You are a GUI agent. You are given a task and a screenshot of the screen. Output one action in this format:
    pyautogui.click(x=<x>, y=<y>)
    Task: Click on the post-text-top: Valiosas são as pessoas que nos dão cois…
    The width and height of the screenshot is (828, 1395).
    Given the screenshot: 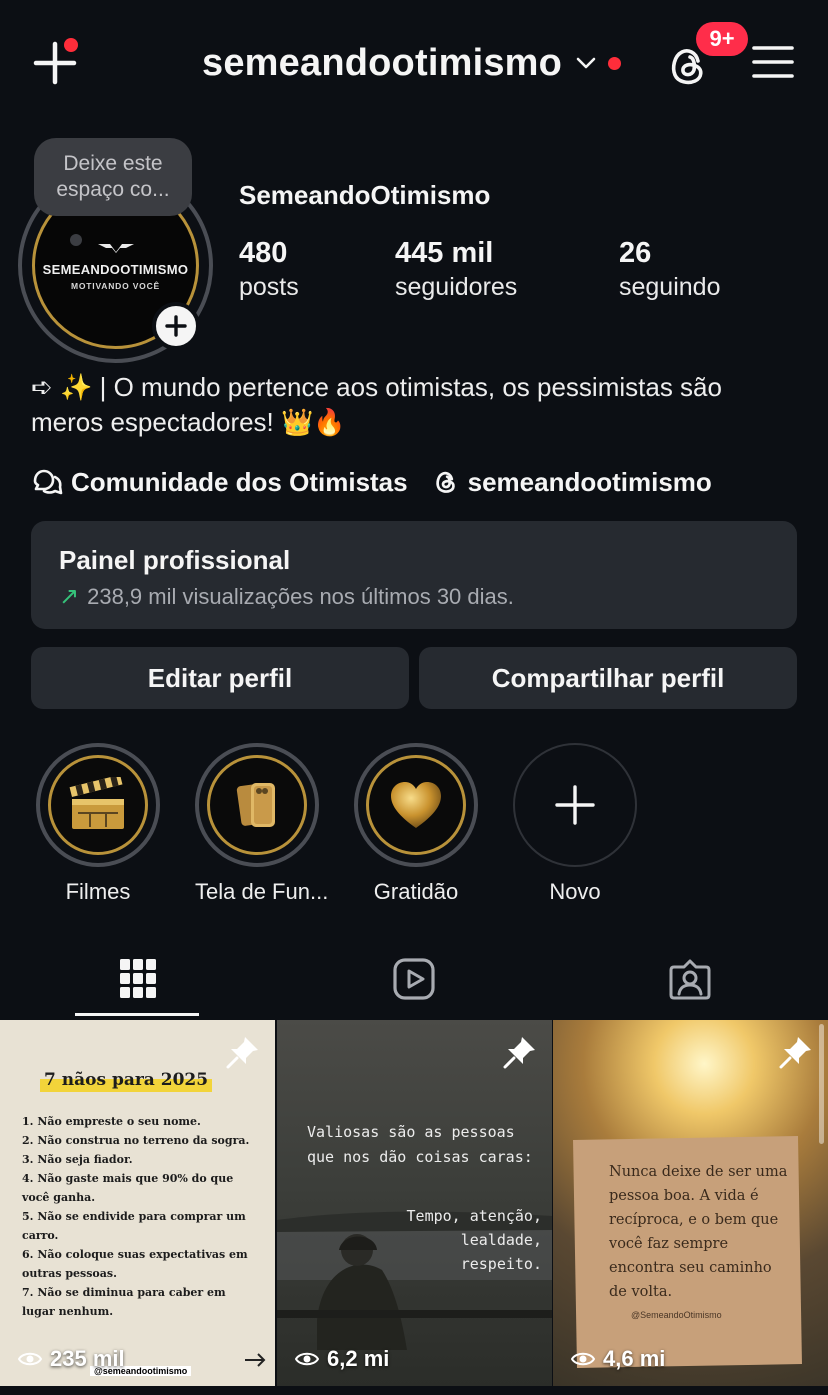 What is the action you would take?
    pyautogui.click(x=420, y=1144)
    